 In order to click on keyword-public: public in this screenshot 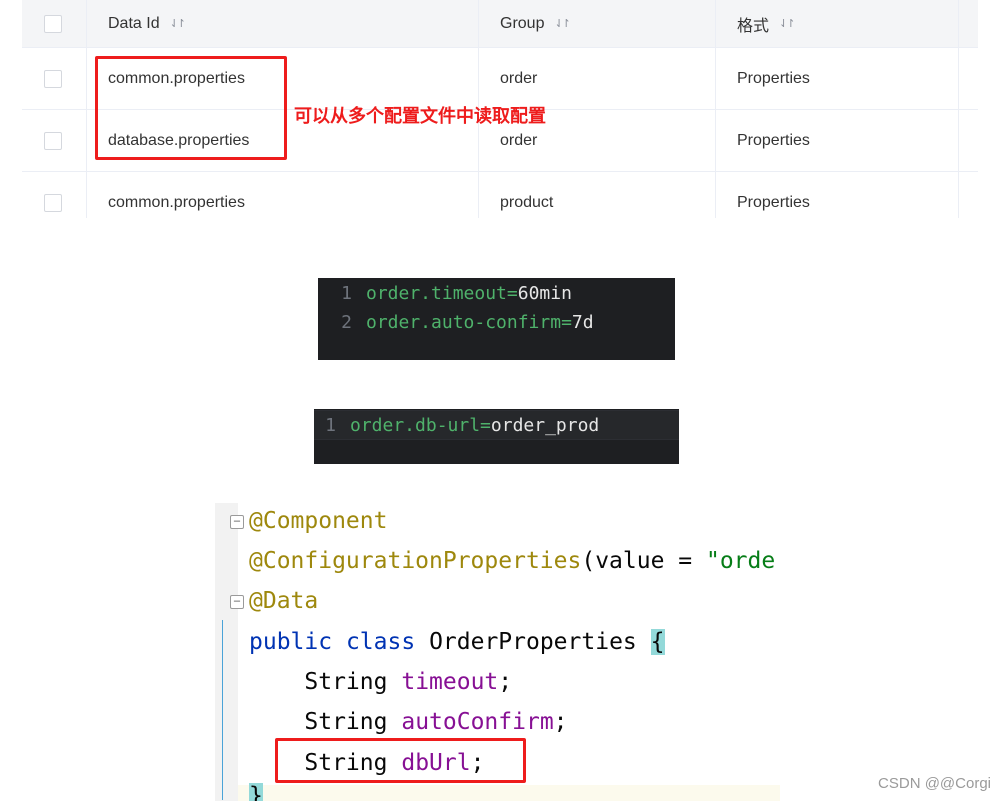, I will do `click(291, 642)`.